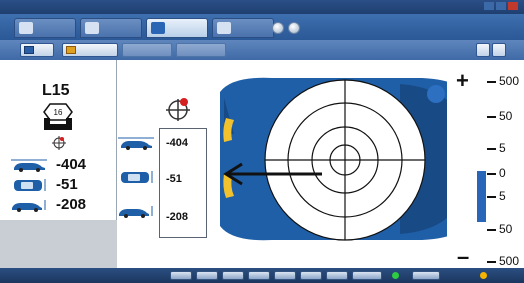 Image resolution: width=524 pixels, height=283 pixels. What do you see at coordinates (485, 164) in the screenshot?
I see `deviation-scale: + 500 50 5 0 5 50 500 –` at bounding box center [485, 164].